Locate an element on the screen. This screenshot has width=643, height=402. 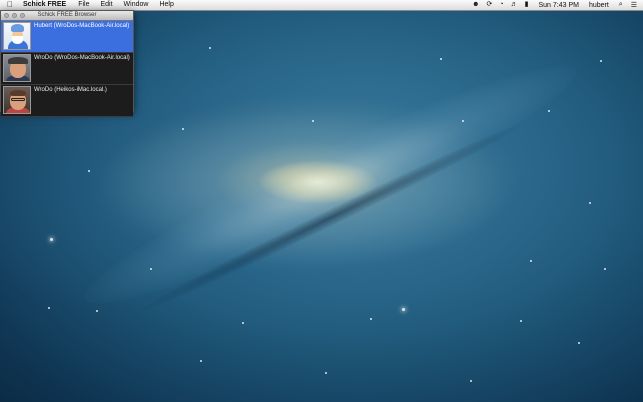
window-titlebar: Schick FREE Browser is located at coordinates (67, 16).